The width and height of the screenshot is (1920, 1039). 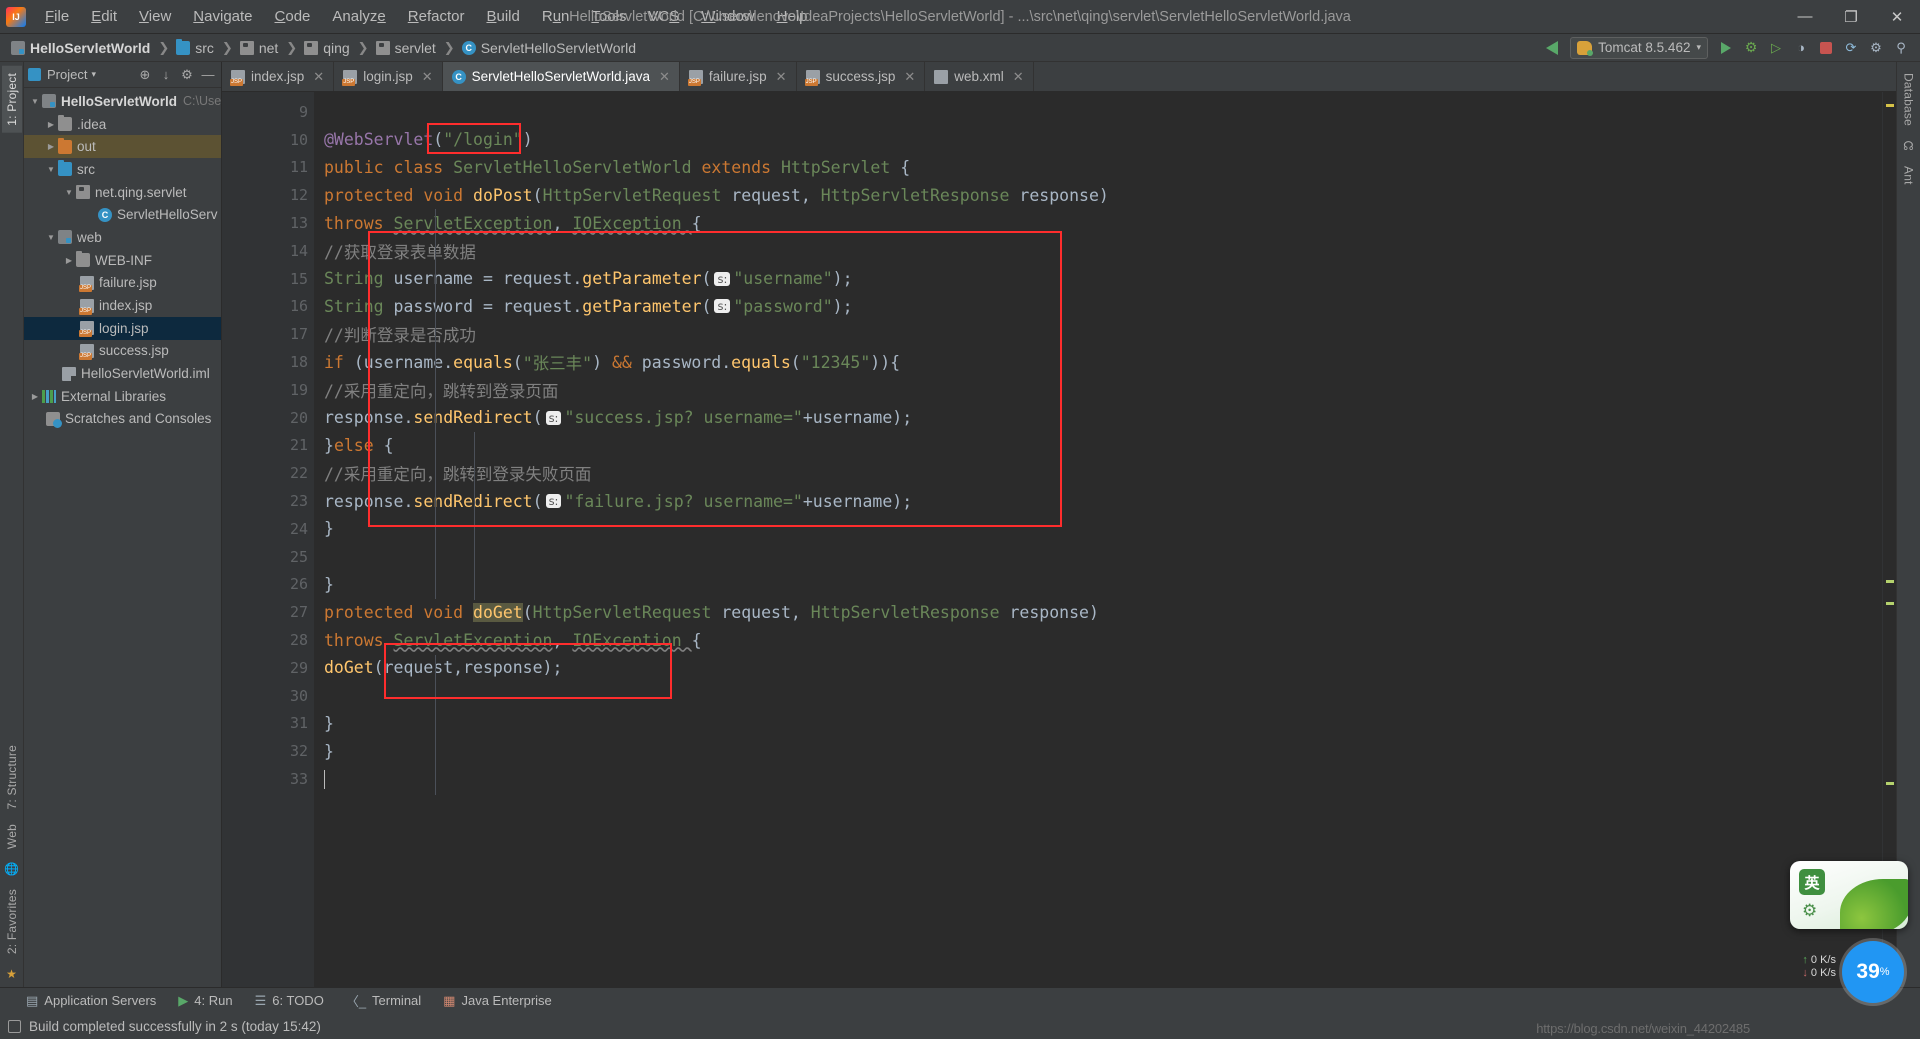 I want to click on tree-item-idea: ▶ .idea, so click(x=122, y=124).